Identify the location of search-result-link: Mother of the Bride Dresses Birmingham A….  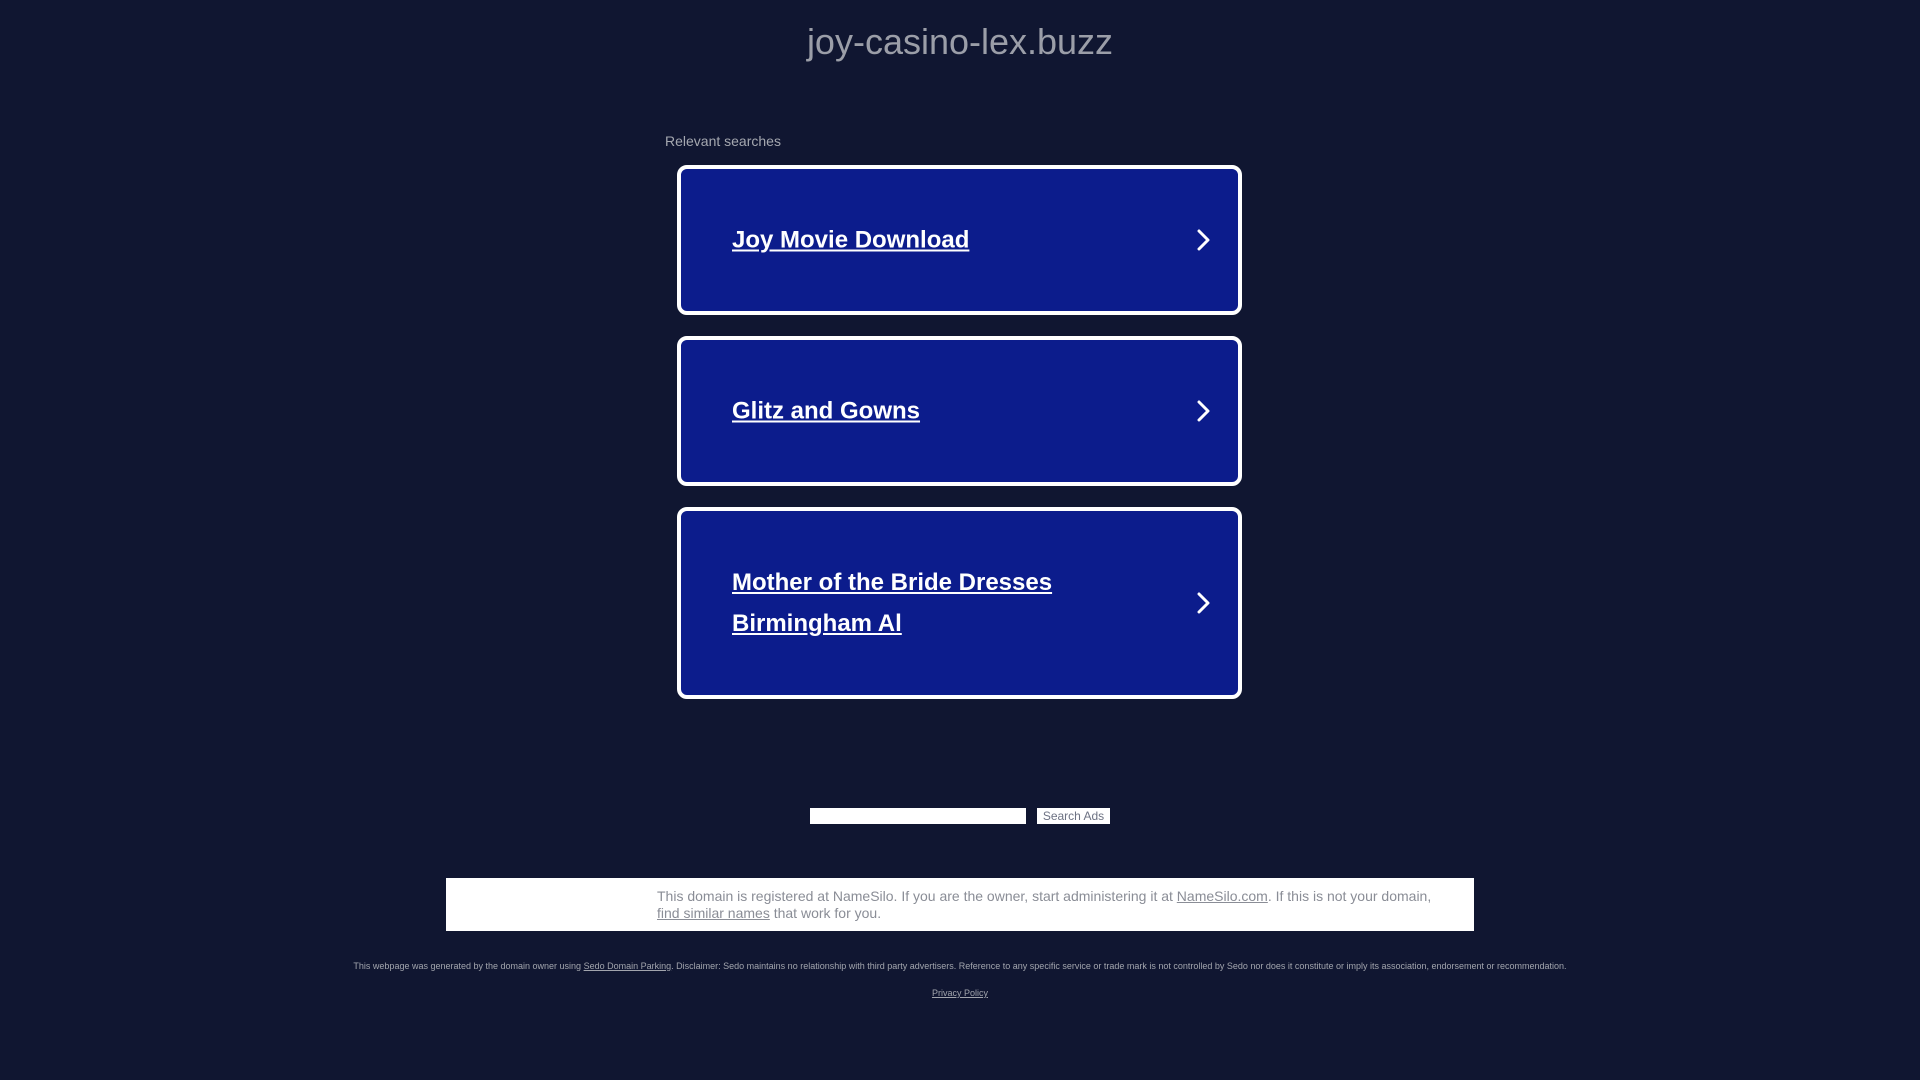
(942, 603).